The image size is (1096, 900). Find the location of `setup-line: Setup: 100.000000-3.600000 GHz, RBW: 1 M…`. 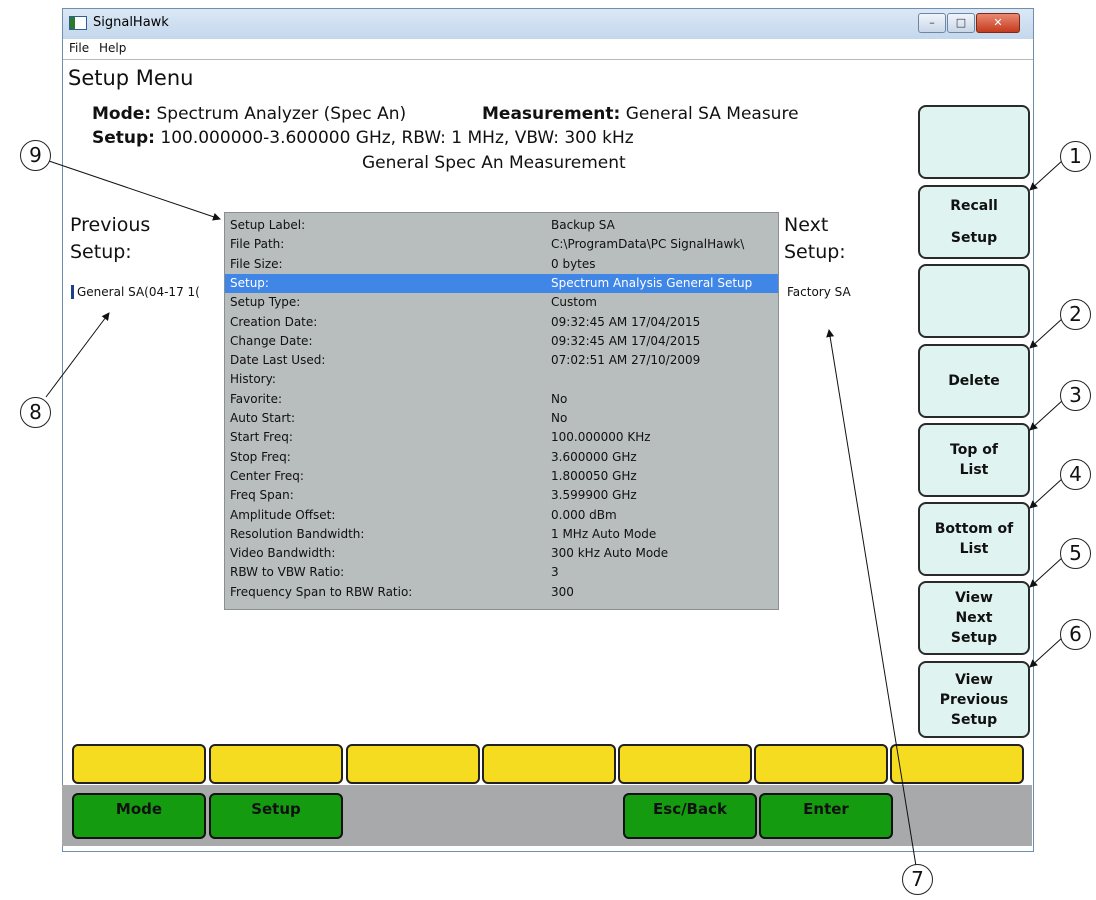

setup-line: Setup: 100.000000-3.600000 GHz, RBW: 1 M… is located at coordinates (363, 138).